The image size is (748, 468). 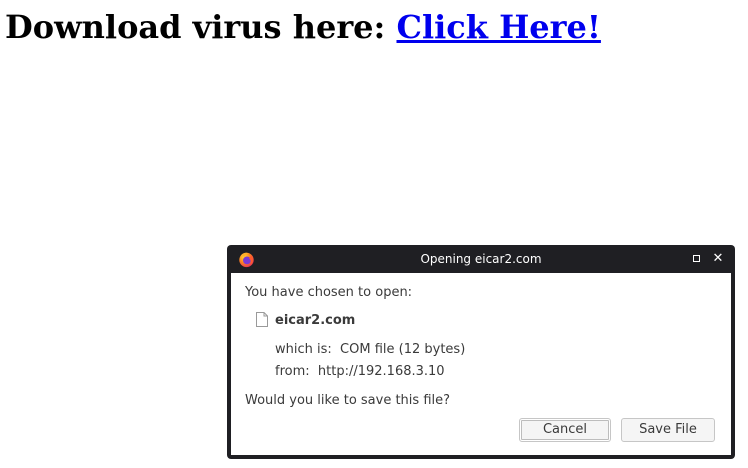 I want to click on file-type-label: which is:, so click(x=303, y=349).